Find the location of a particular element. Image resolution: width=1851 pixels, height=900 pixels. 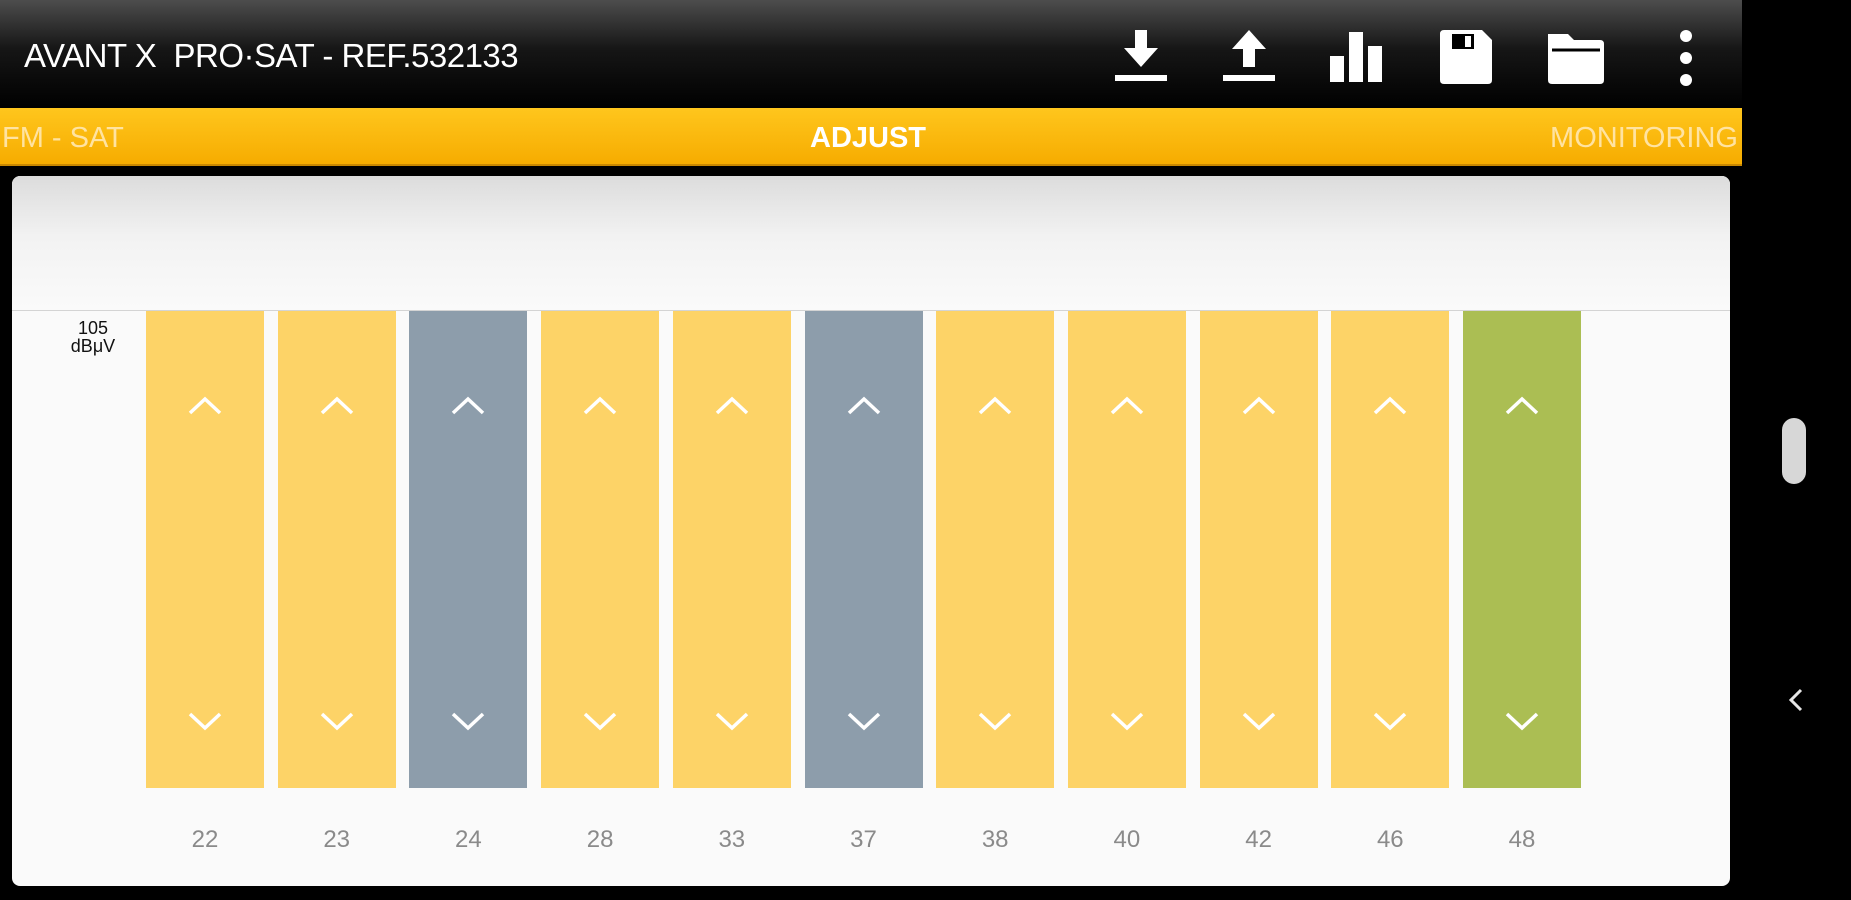

channel-label: 37 is located at coordinates (863, 839).